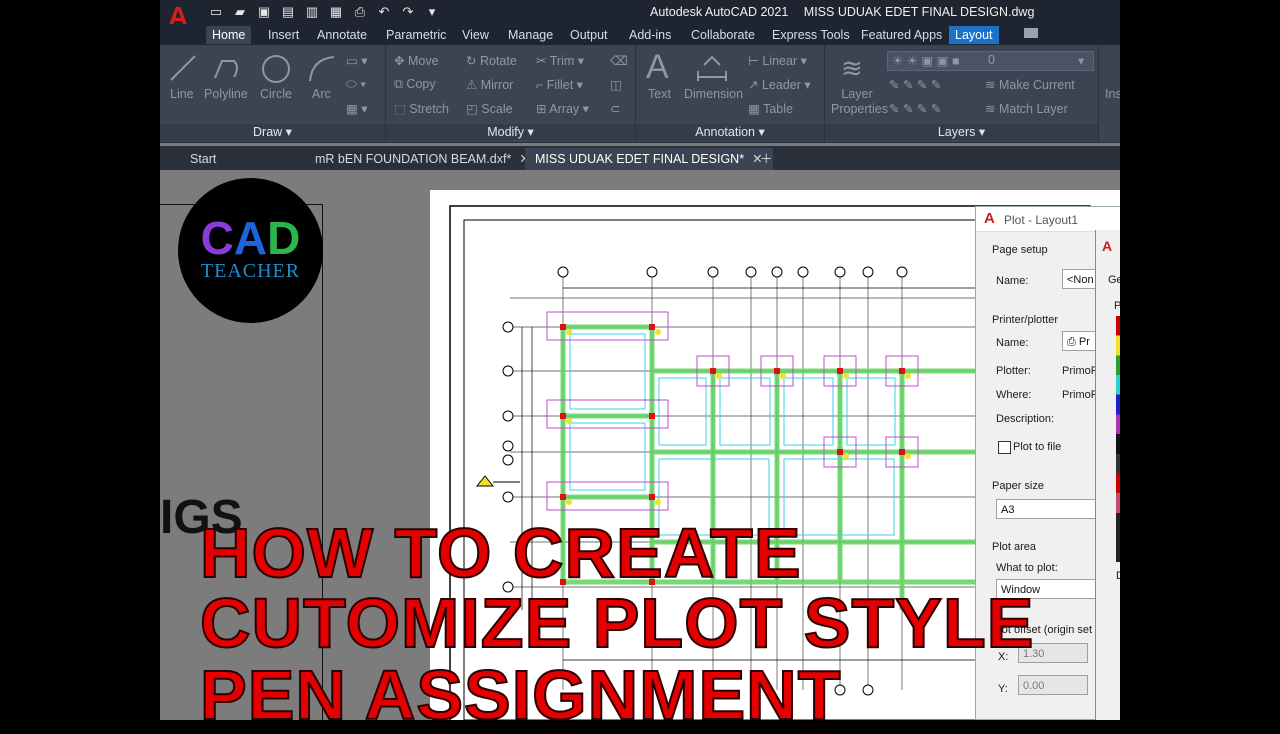 The image size is (1280, 734). Describe the element at coordinates (1031, 33) in the screenshot. I see `ribbon-options-icon` at that location.